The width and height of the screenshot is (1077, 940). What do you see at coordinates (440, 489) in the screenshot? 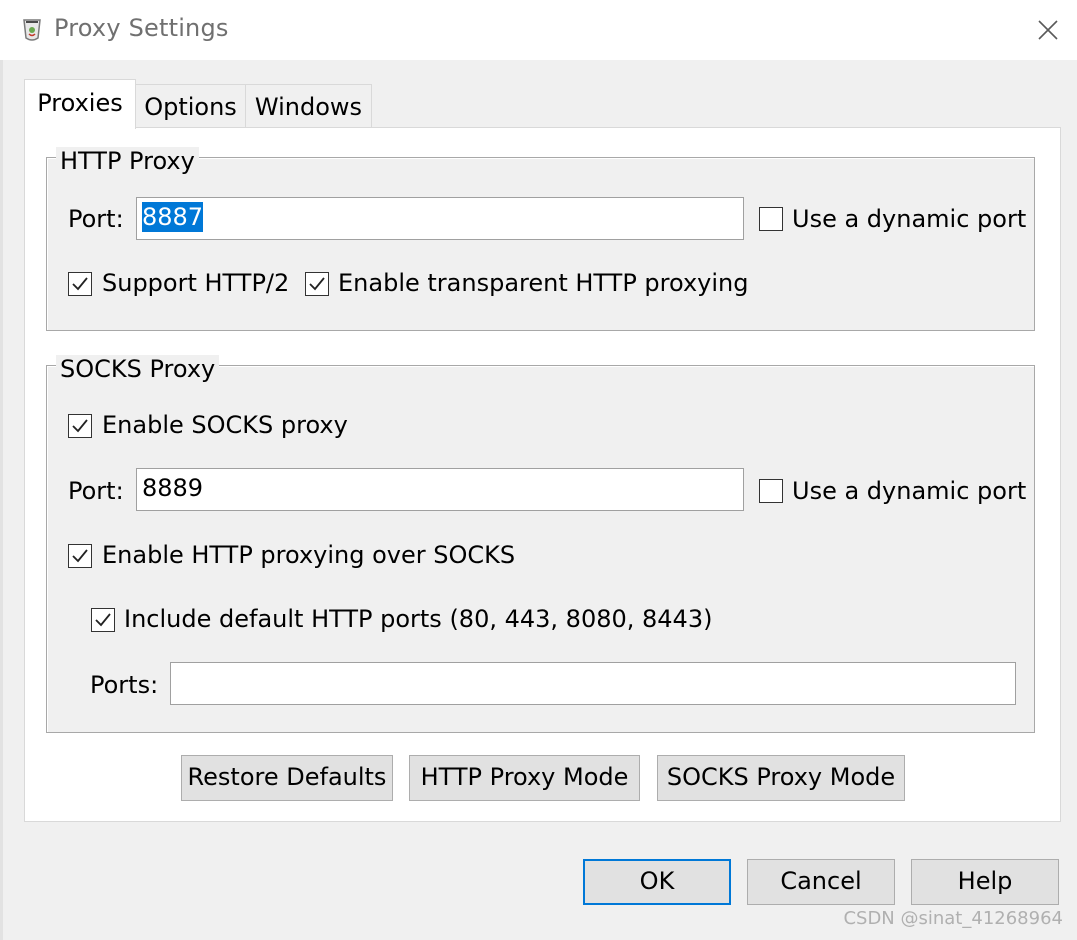
I see `socks-port-input: 8889` at bounding box center [440, 489].